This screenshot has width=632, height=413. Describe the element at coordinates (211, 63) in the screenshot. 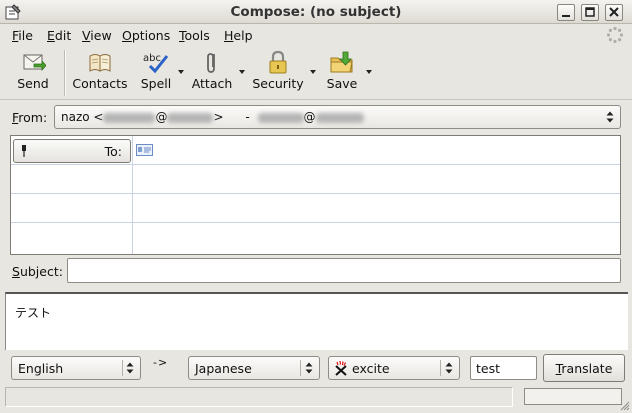

I see `paperclip-icon` at that location.